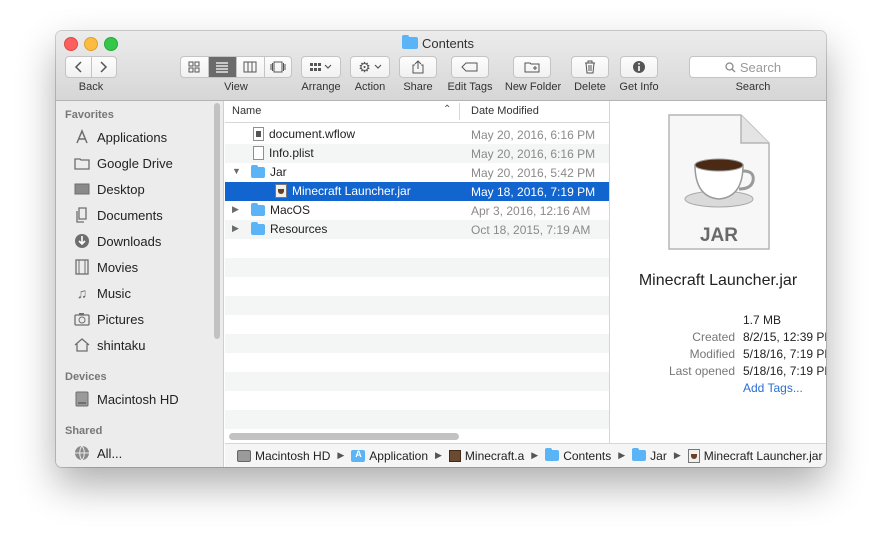 This screenshot has height=548, width=882. Describe the element at coordinates (258, 153) in the screenshot. I see `plist-file-icon` at that location.